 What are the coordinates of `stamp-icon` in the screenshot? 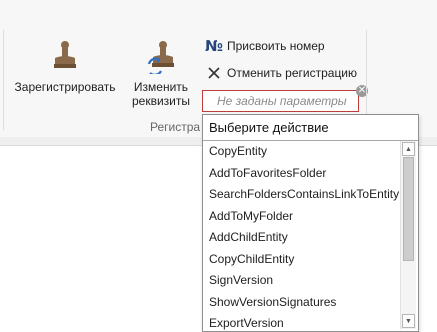 It's located at (65, 54).